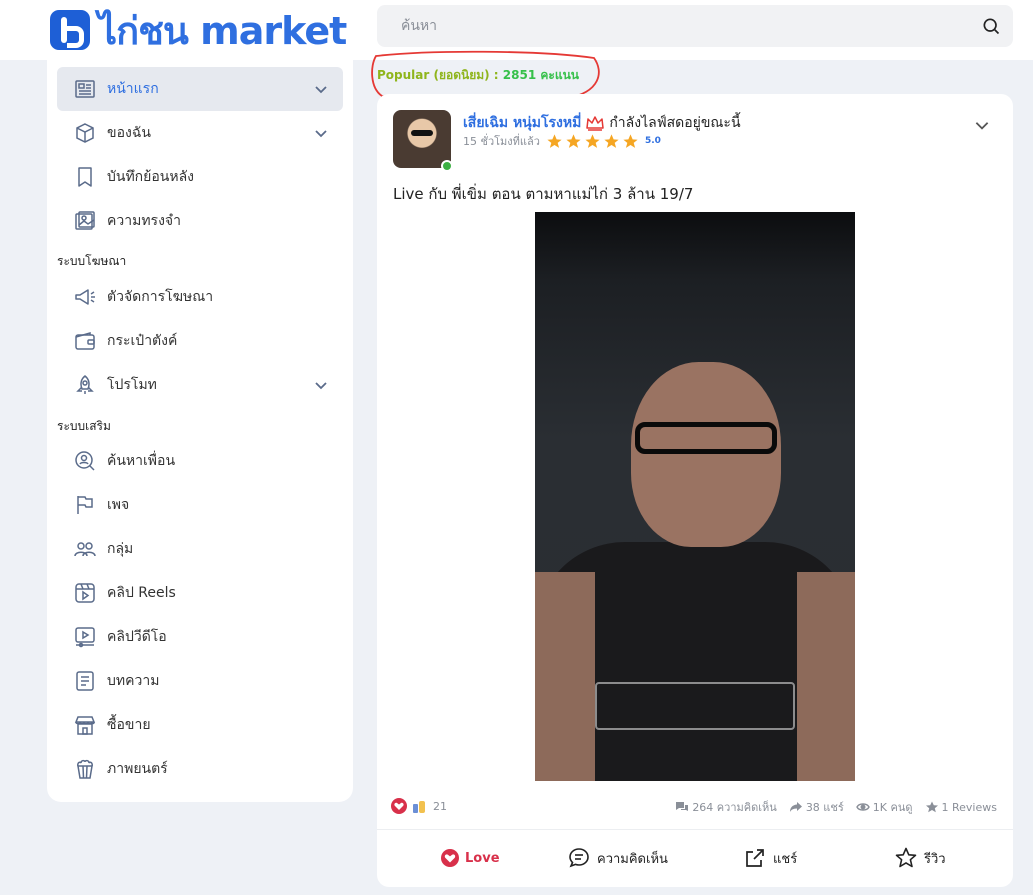 This screenshot has width=1033, height=895. I want to click on sidebar-item-find-friends: ค้นหาเพื่อน, so click(200, 461).